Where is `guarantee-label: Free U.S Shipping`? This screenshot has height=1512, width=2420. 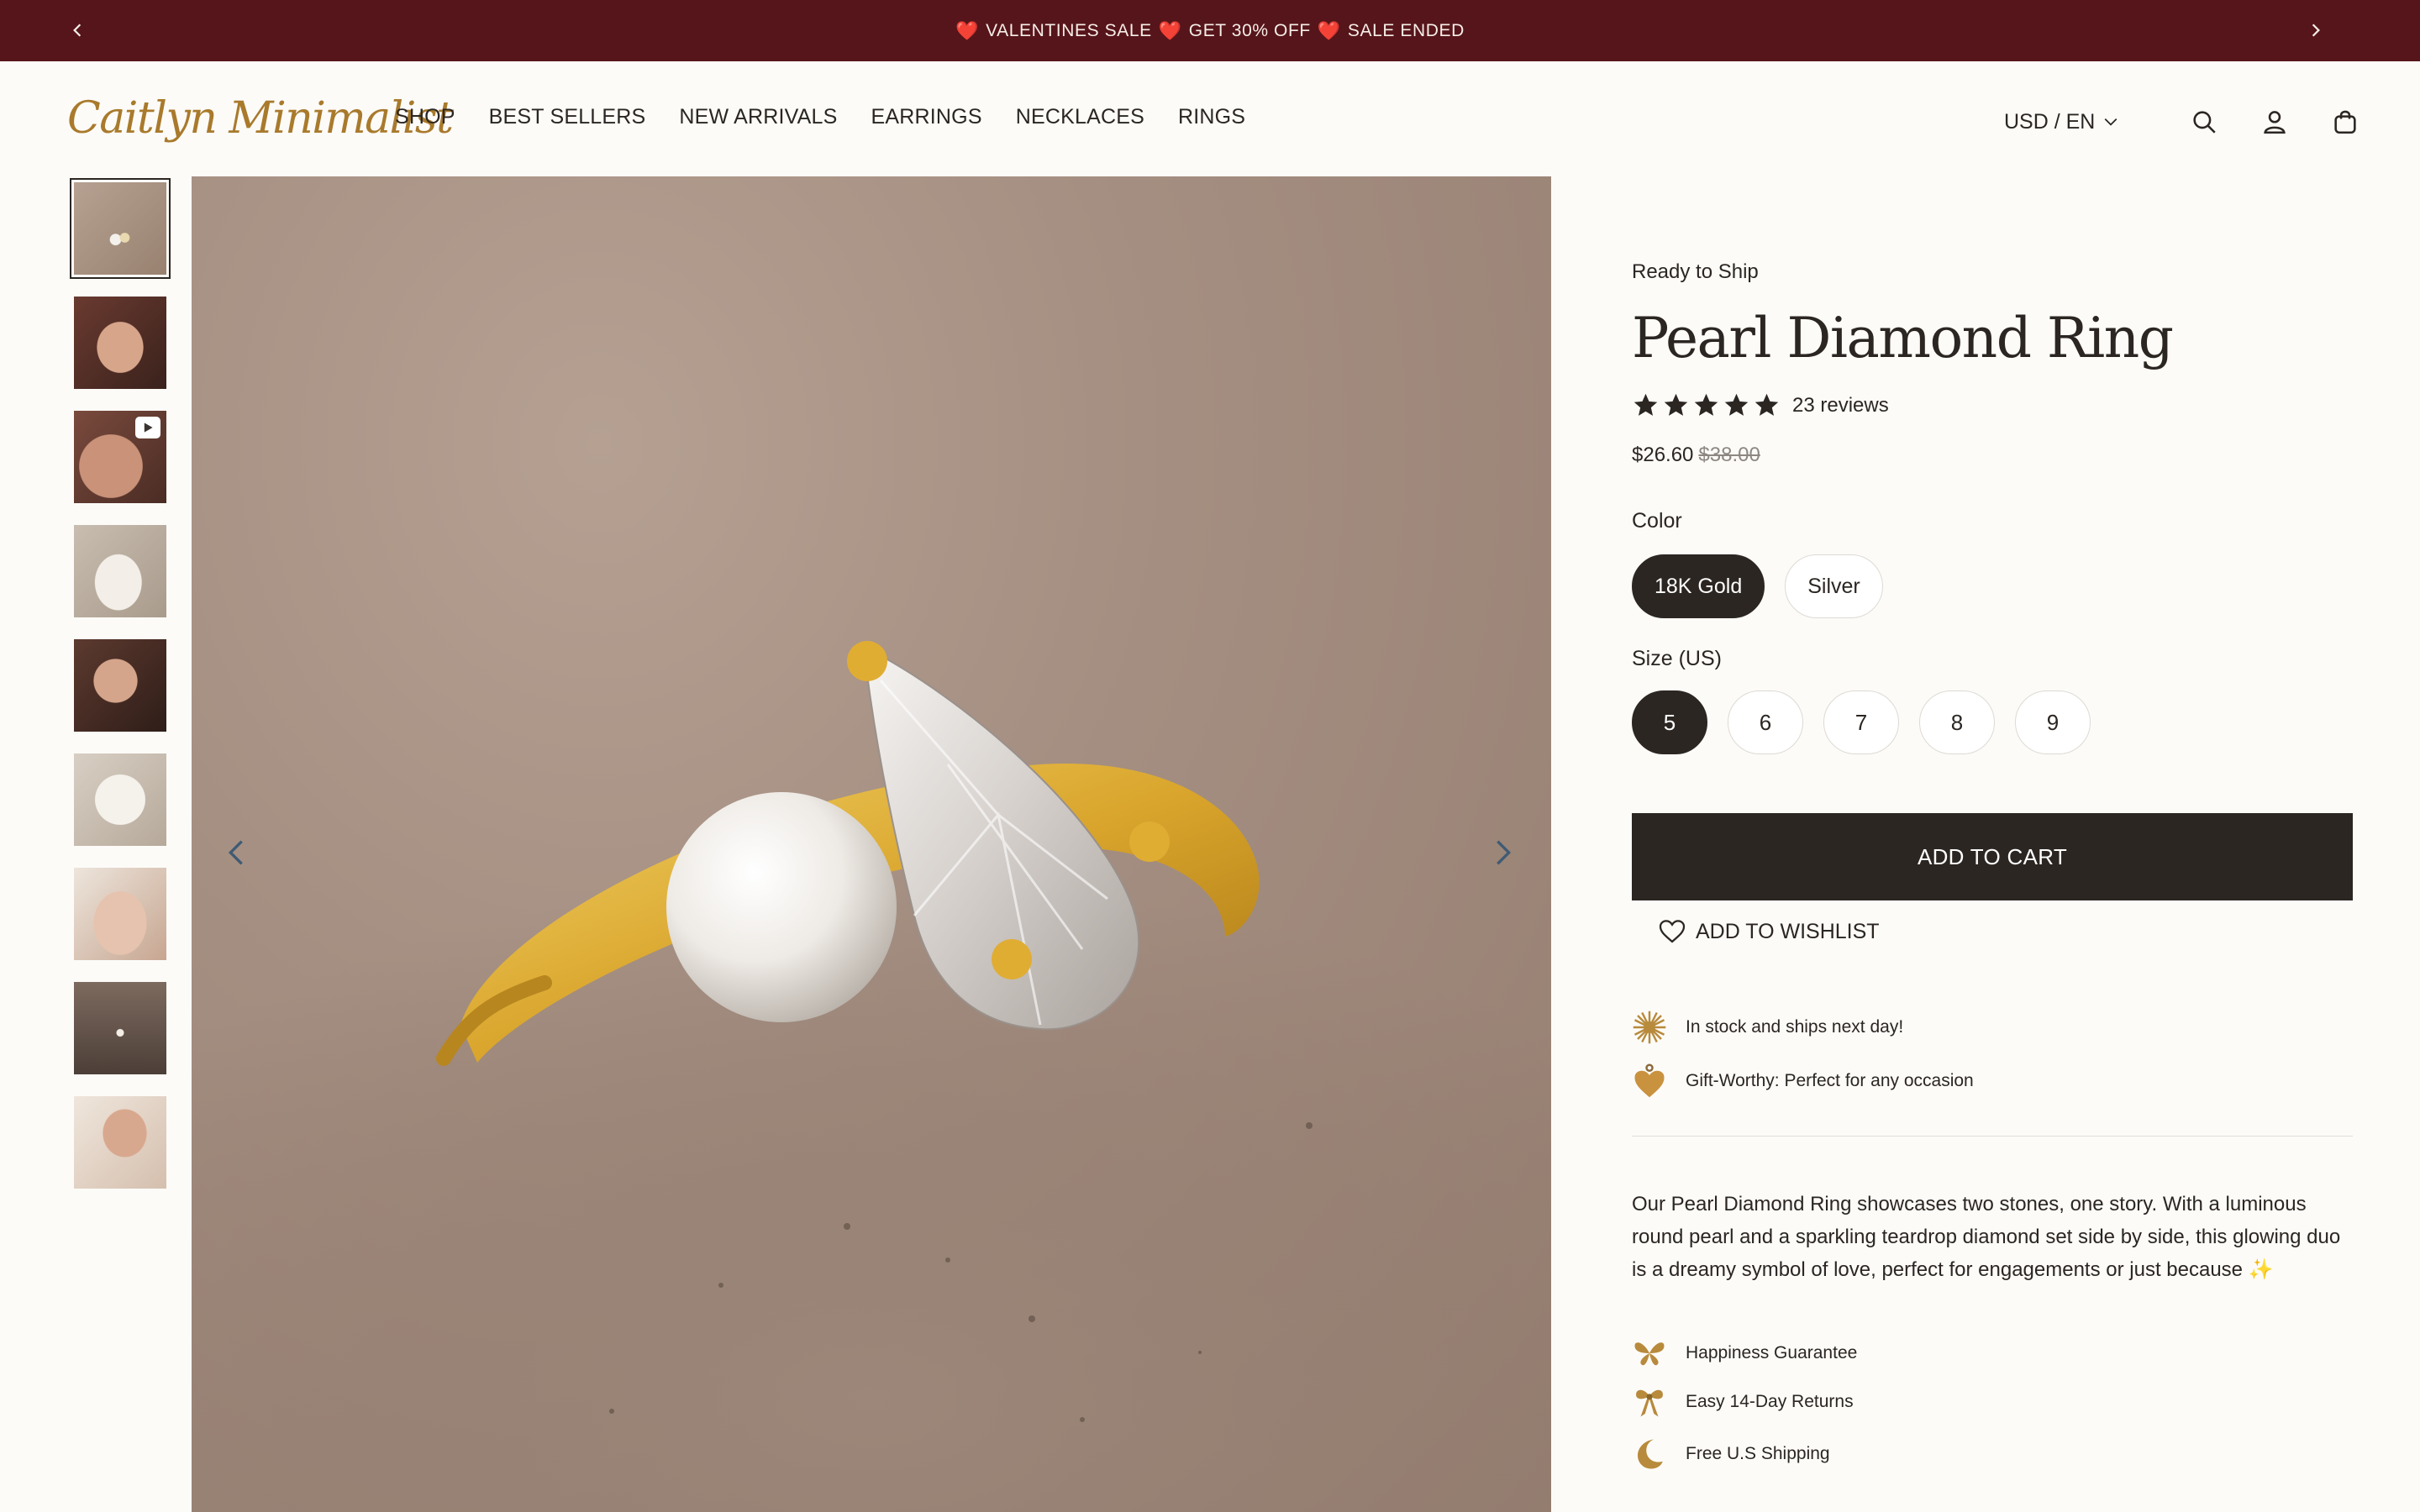
guarantee-label: Free U.S Shipping is located at coordinates (1758, 1453).